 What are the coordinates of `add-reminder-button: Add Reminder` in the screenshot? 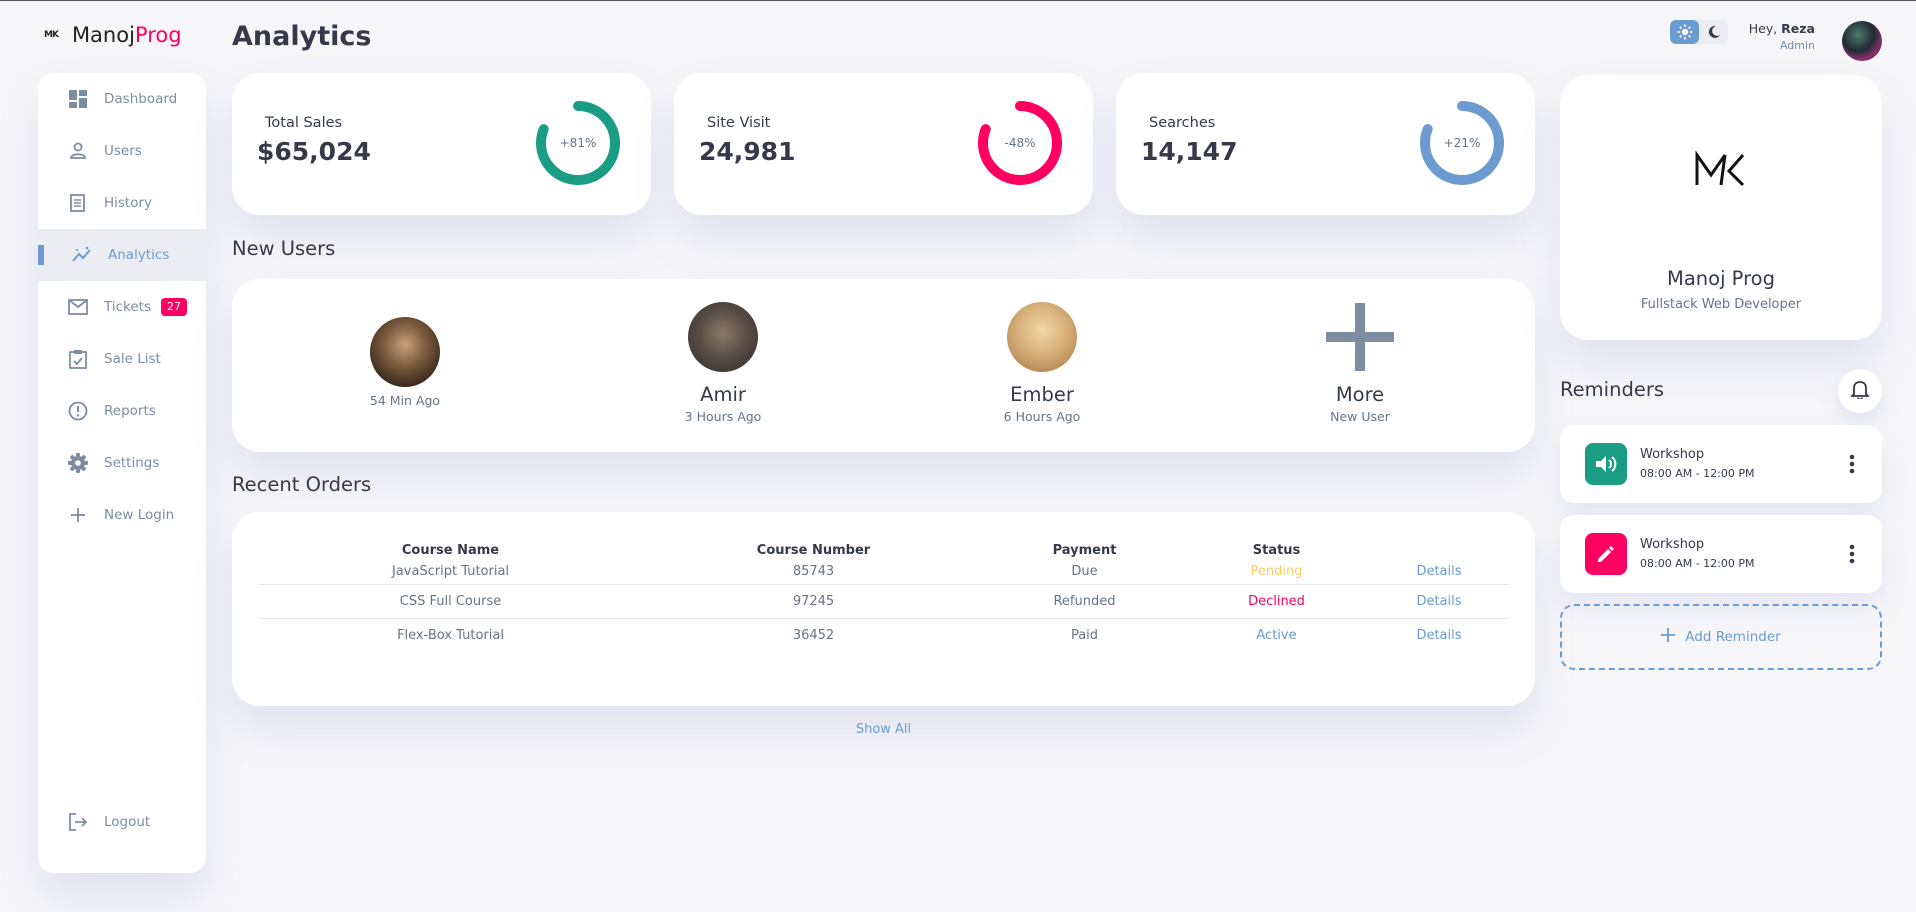 It's located at (1721, 637).